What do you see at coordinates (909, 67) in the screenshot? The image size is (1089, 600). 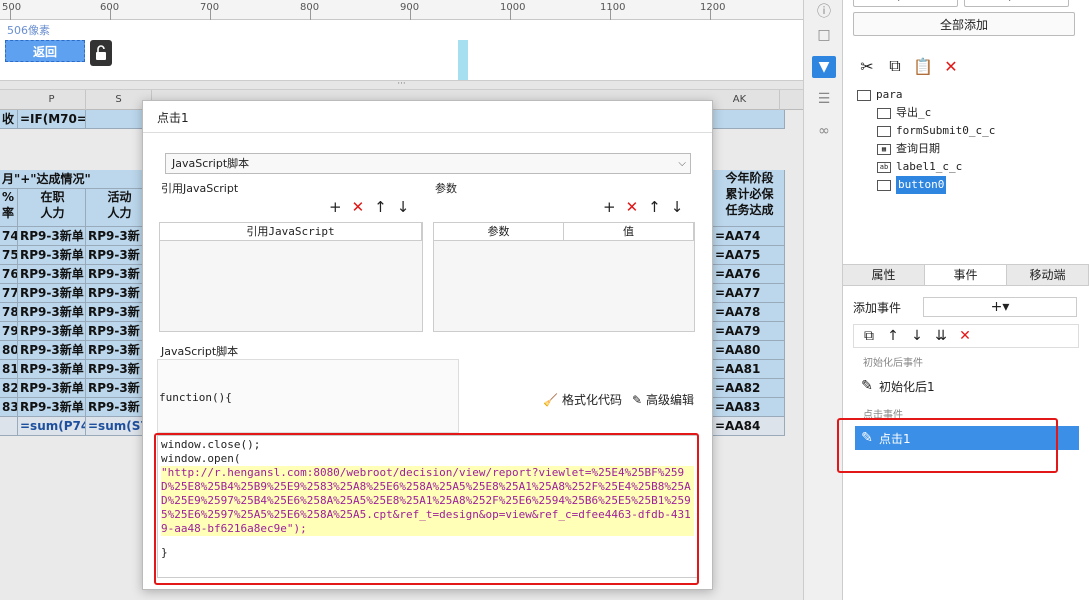 I see `widget-edit-toolbar: ✂ ⧉ 📋 ✕` at bounding box center [909, 67].